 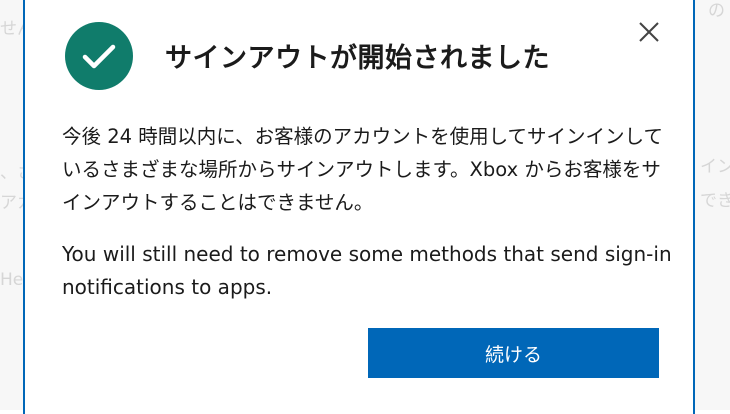 I want to click on close-button, so click(x=649, y=32).